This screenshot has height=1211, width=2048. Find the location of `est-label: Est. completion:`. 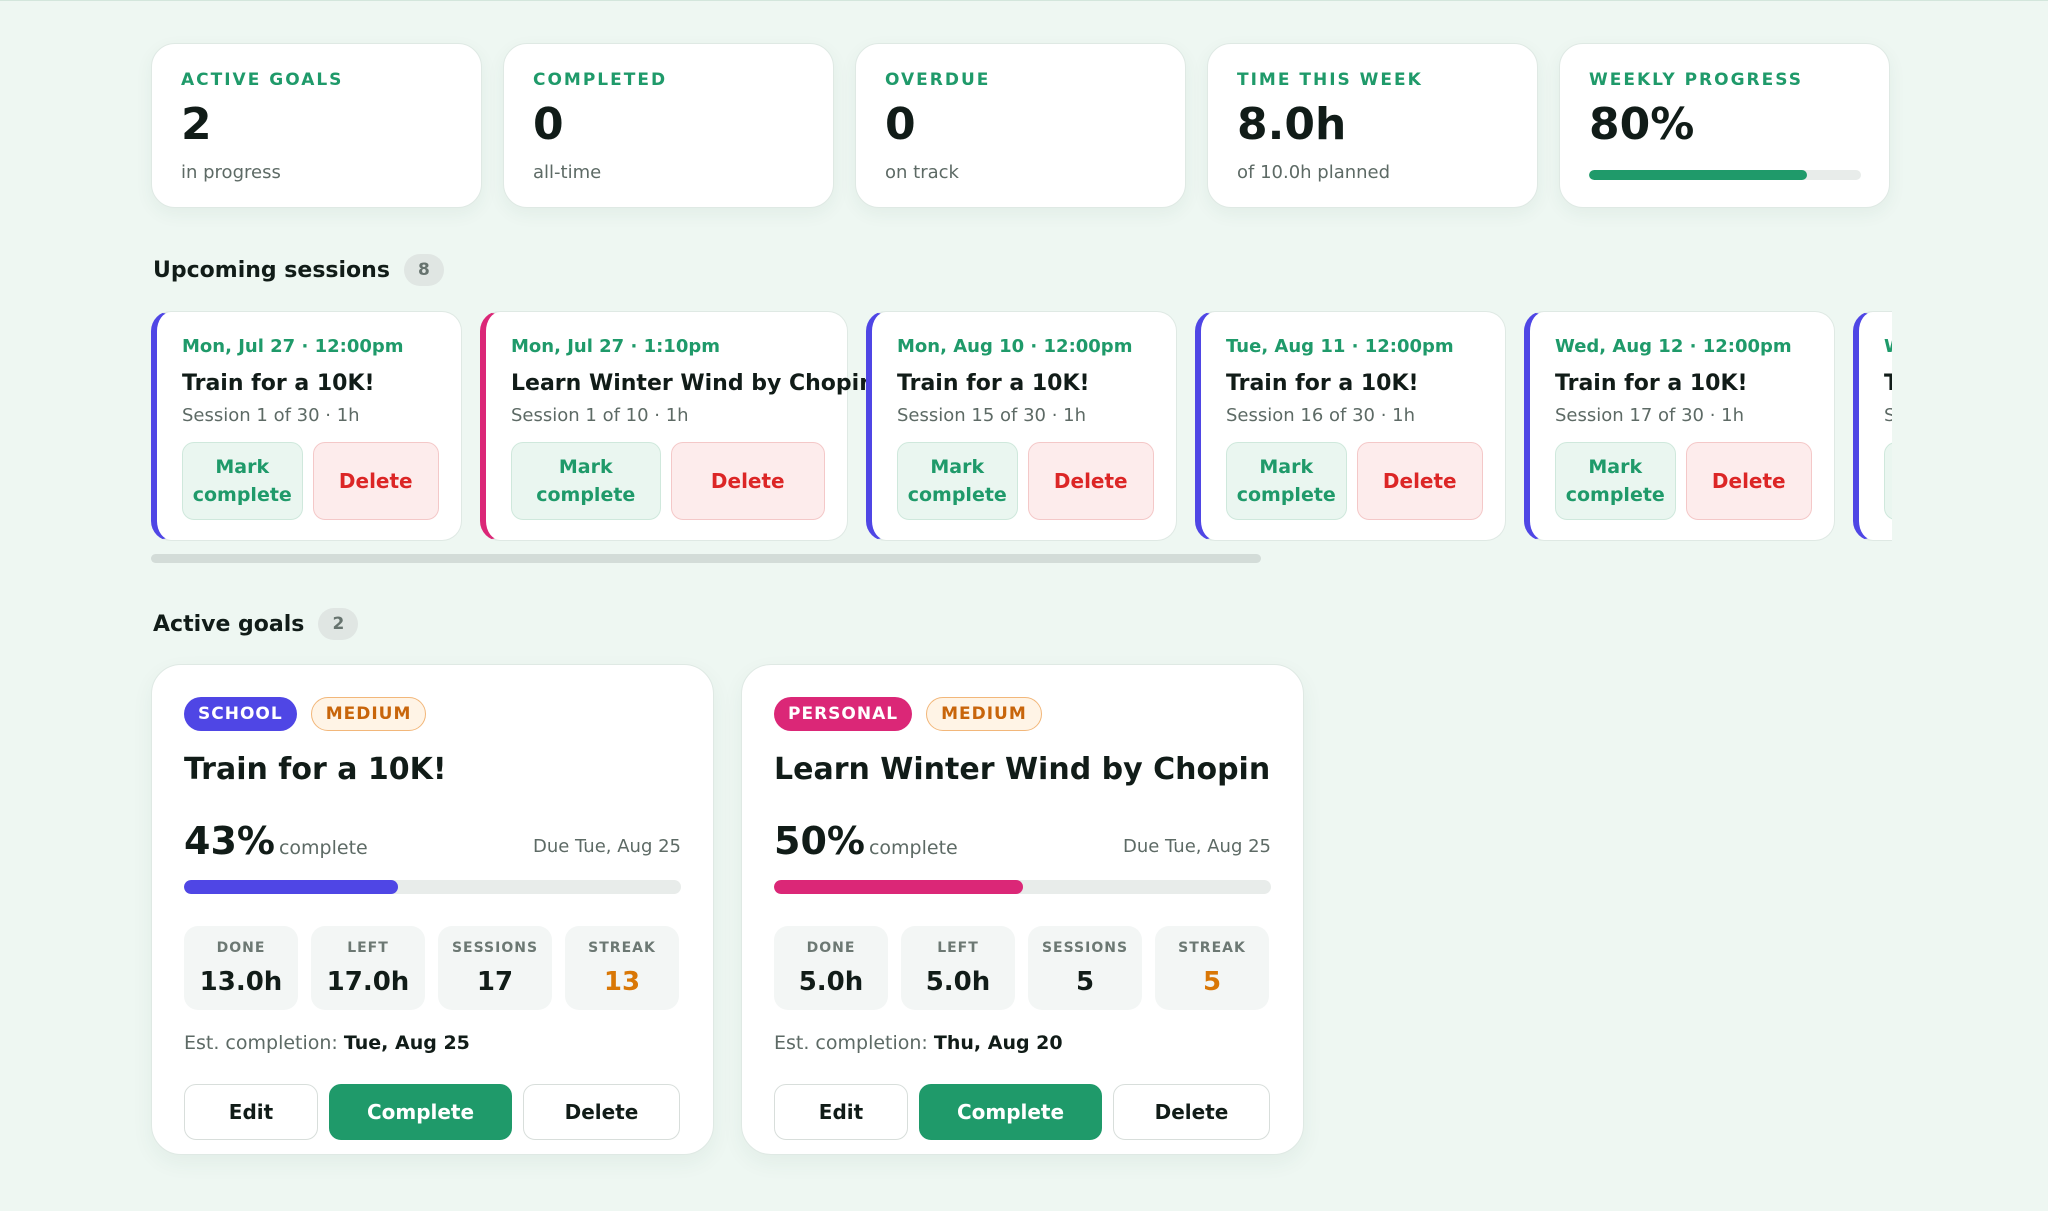

est-label: Est. completion: is located at coordinates (261, 1043).